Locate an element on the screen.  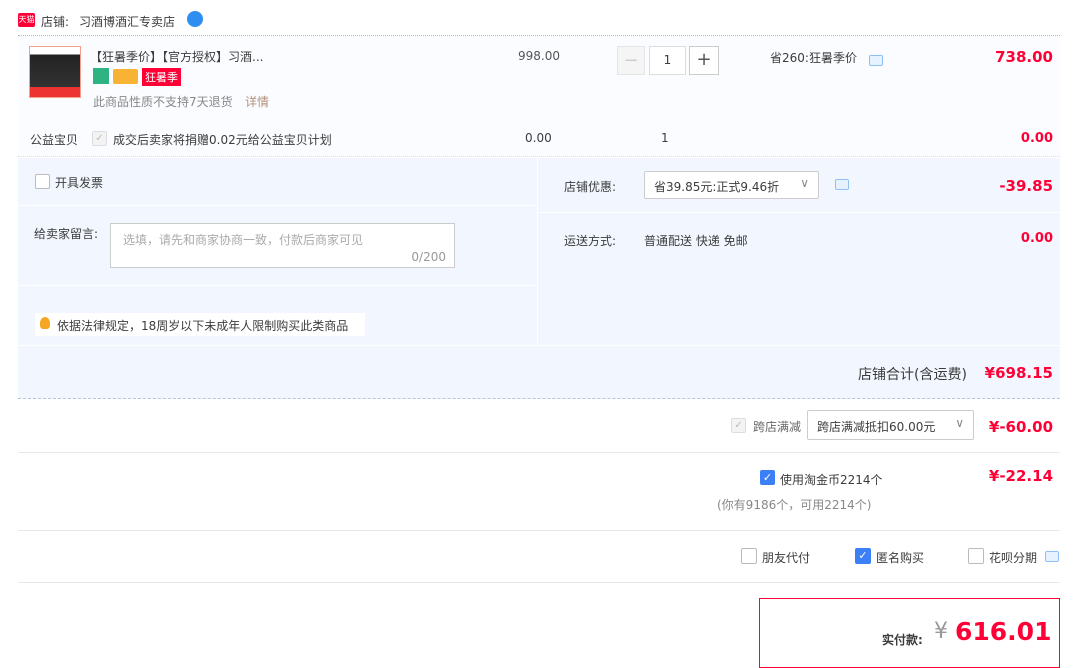
coins-label: 使用淘金币2214个 is located at coordinates (831, 480).